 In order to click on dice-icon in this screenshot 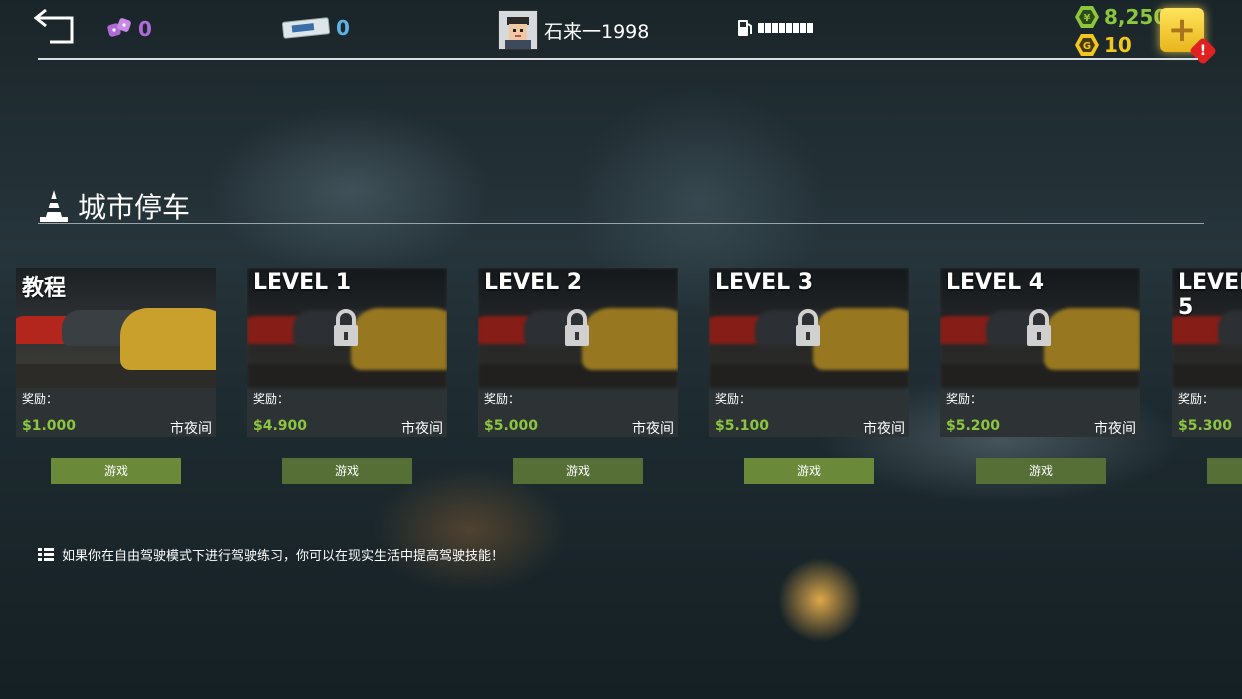, I will do `click(119, 27)`.